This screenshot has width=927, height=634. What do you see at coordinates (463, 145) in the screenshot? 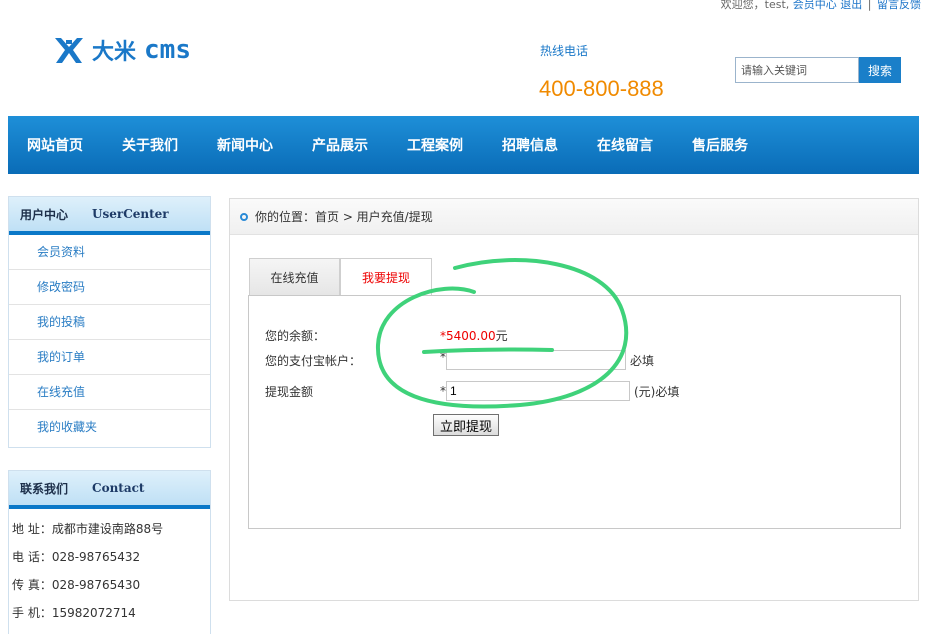
I see `main-nav: 网站首页 关于我们 新闻中心 产品展示 工程案例 招聘信息 在线留言 售后服务` at bounding box center [463, 145].